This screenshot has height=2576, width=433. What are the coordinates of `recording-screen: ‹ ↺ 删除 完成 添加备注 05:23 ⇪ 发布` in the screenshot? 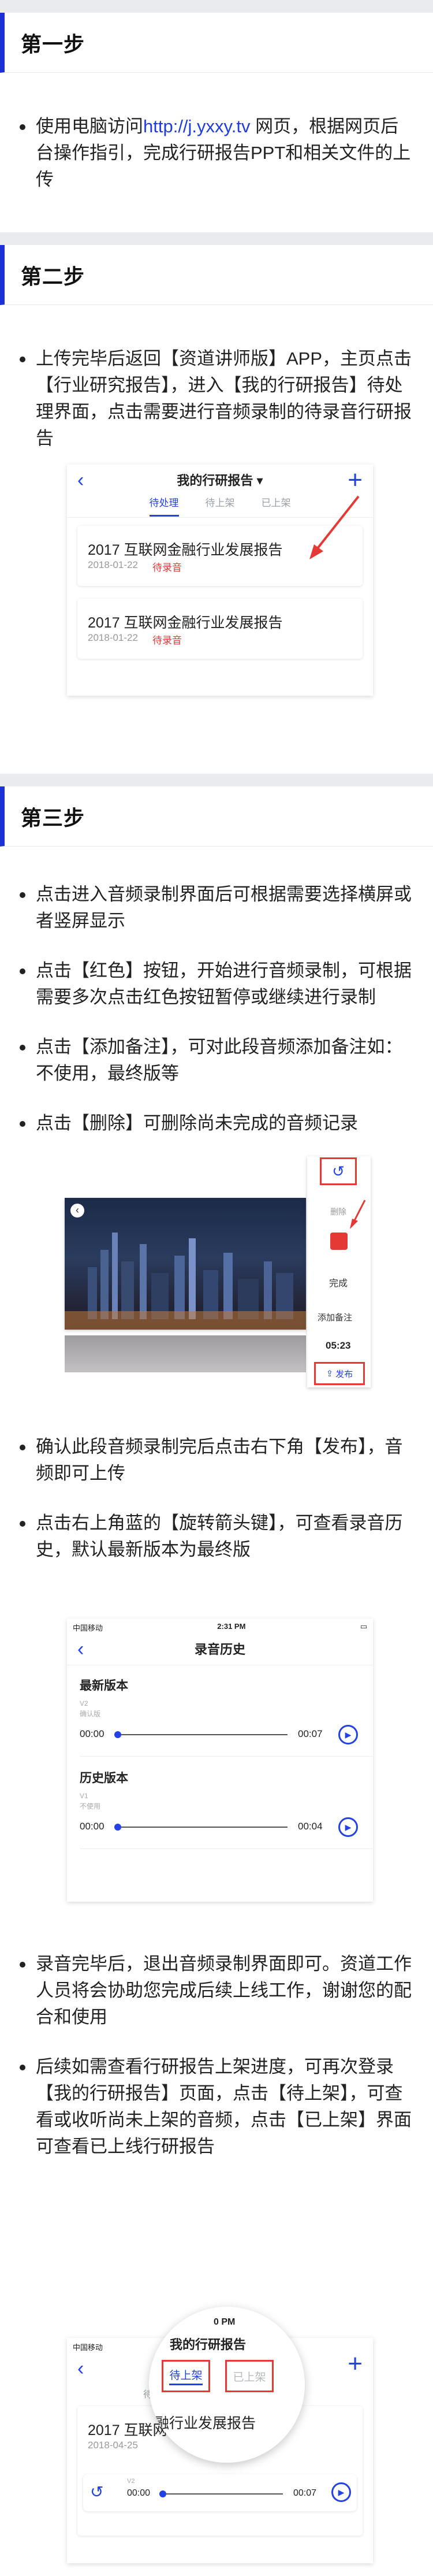 It's located at (218, 1271).